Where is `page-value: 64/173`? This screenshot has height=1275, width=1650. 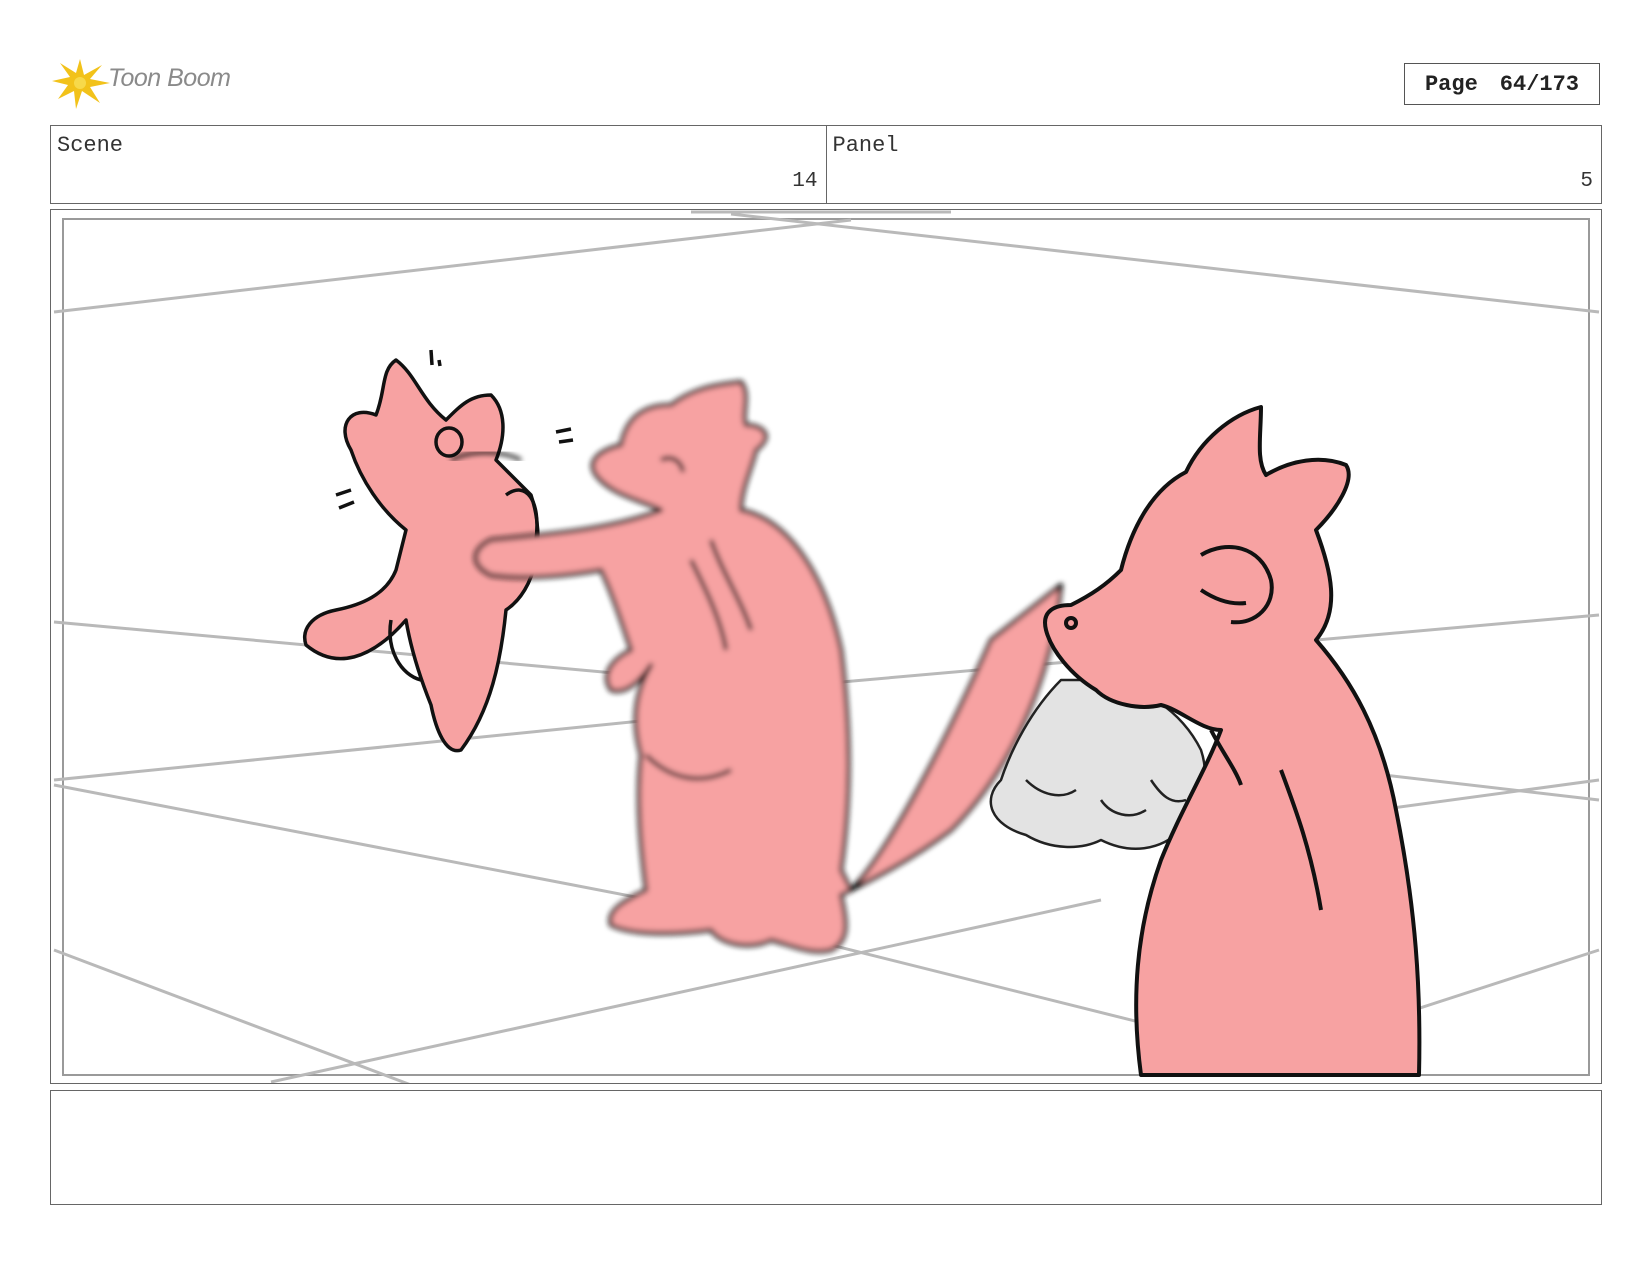 page-value: 64/173 is located at coordinates (1539, 84).